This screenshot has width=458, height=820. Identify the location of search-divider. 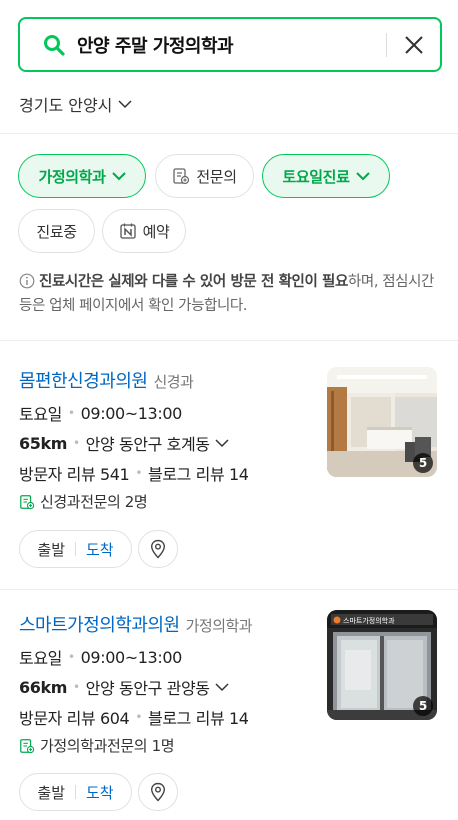
(386, 45).